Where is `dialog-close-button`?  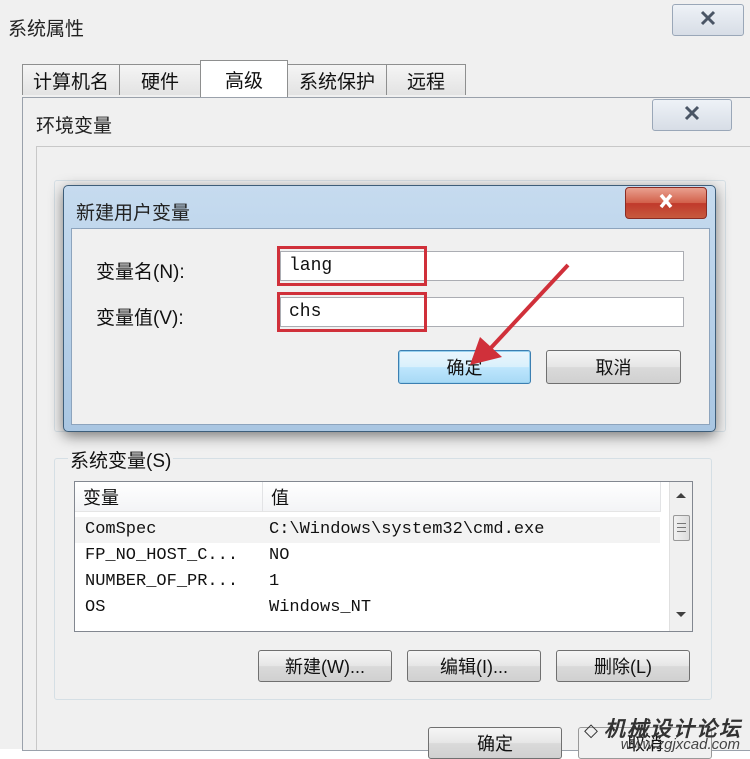 dialog-close-button is located at coordinates (666, 203).